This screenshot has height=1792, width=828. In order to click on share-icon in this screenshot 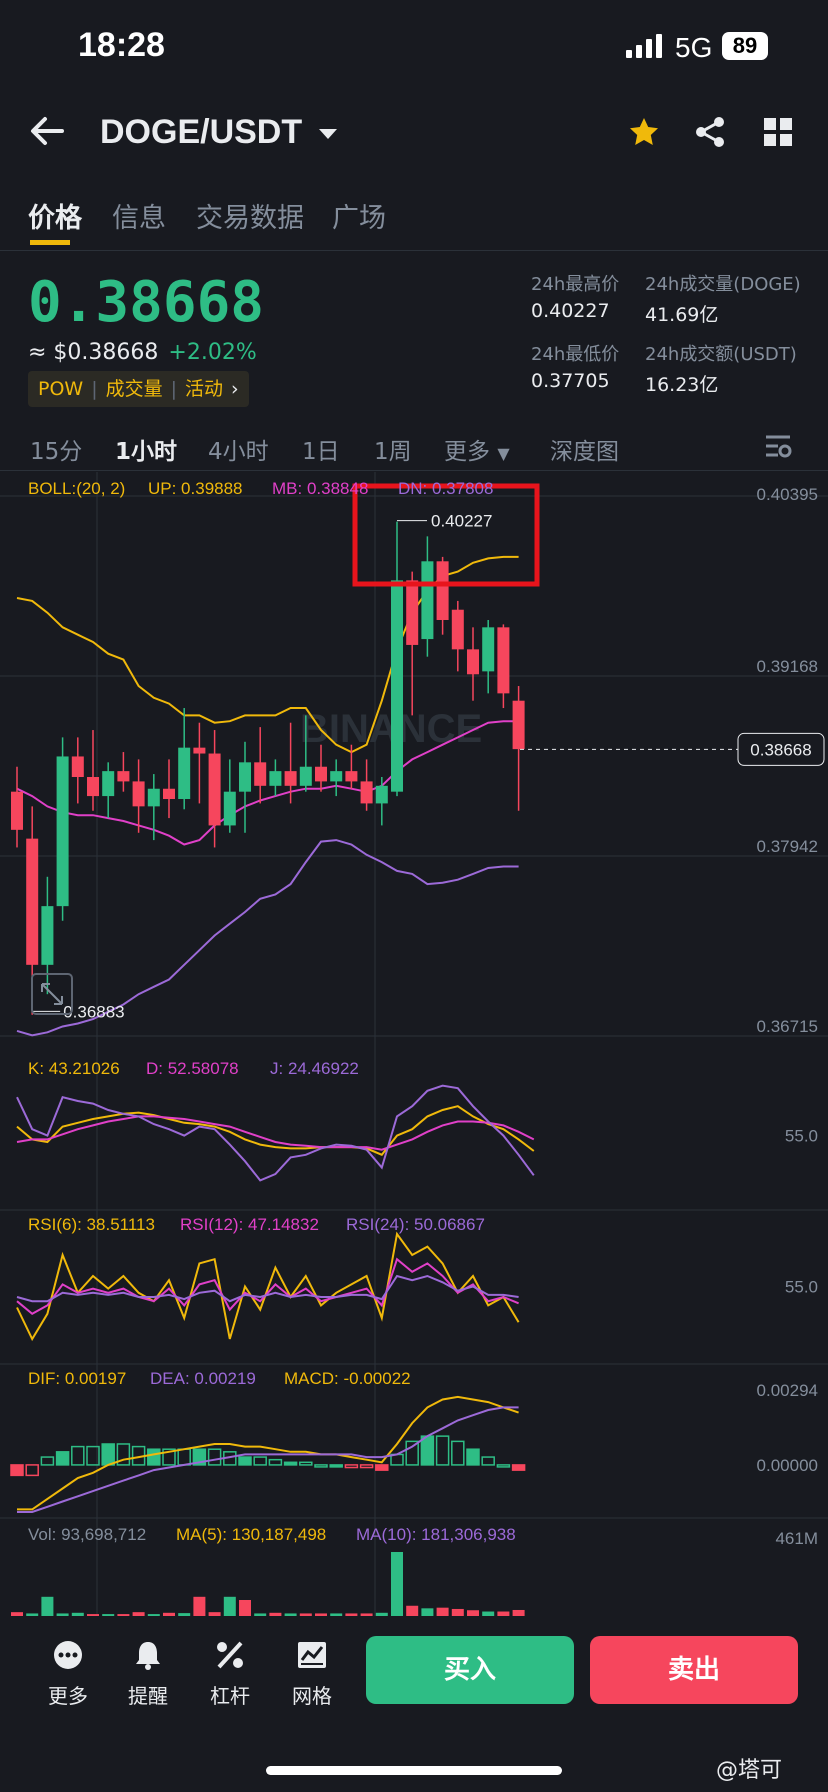, I will do `click(710, 132)`.